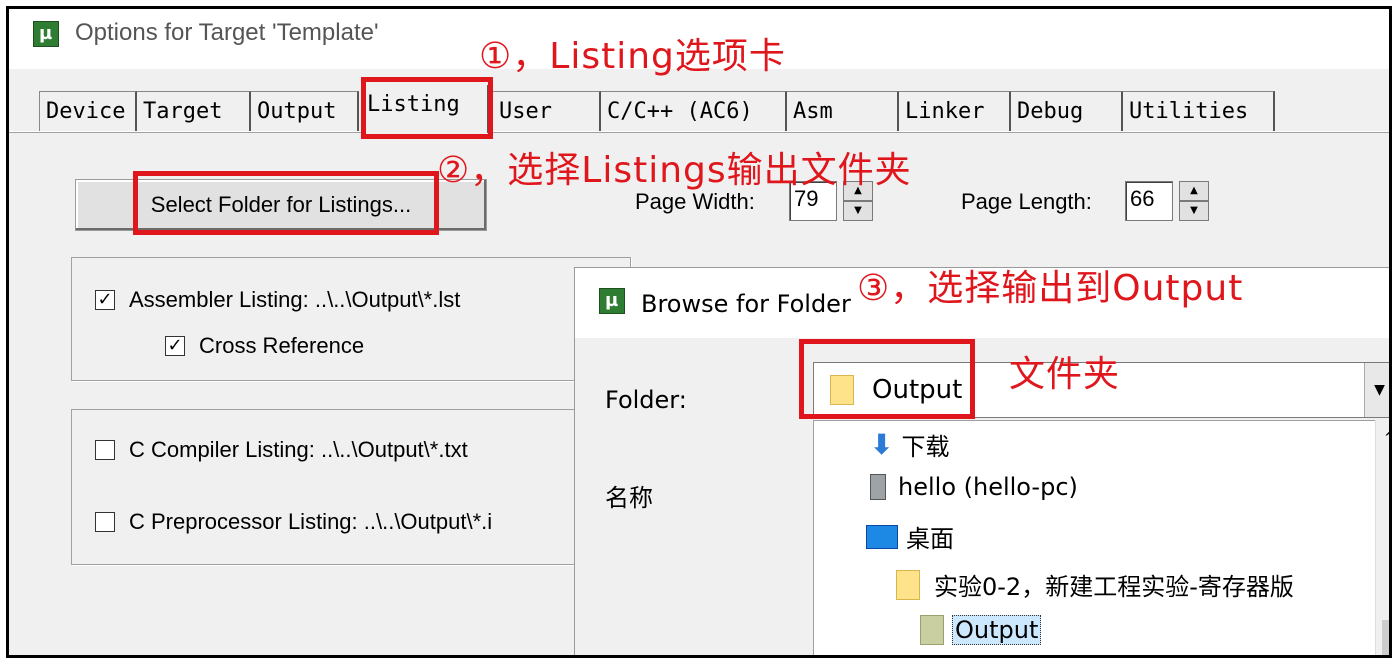  Describe the element at coordinates (882, 536) in the screenshot. I see `desktop-icon` at that location.